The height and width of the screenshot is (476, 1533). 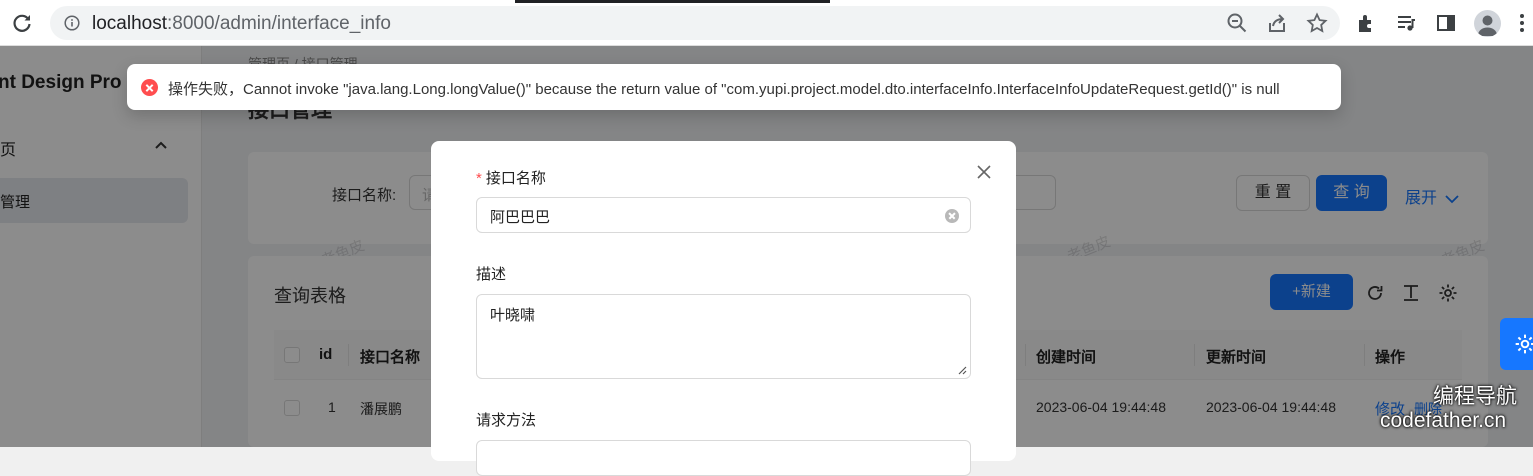 I want to click on desc-textarea: 叶晓啸, so click(x=723, y=336).